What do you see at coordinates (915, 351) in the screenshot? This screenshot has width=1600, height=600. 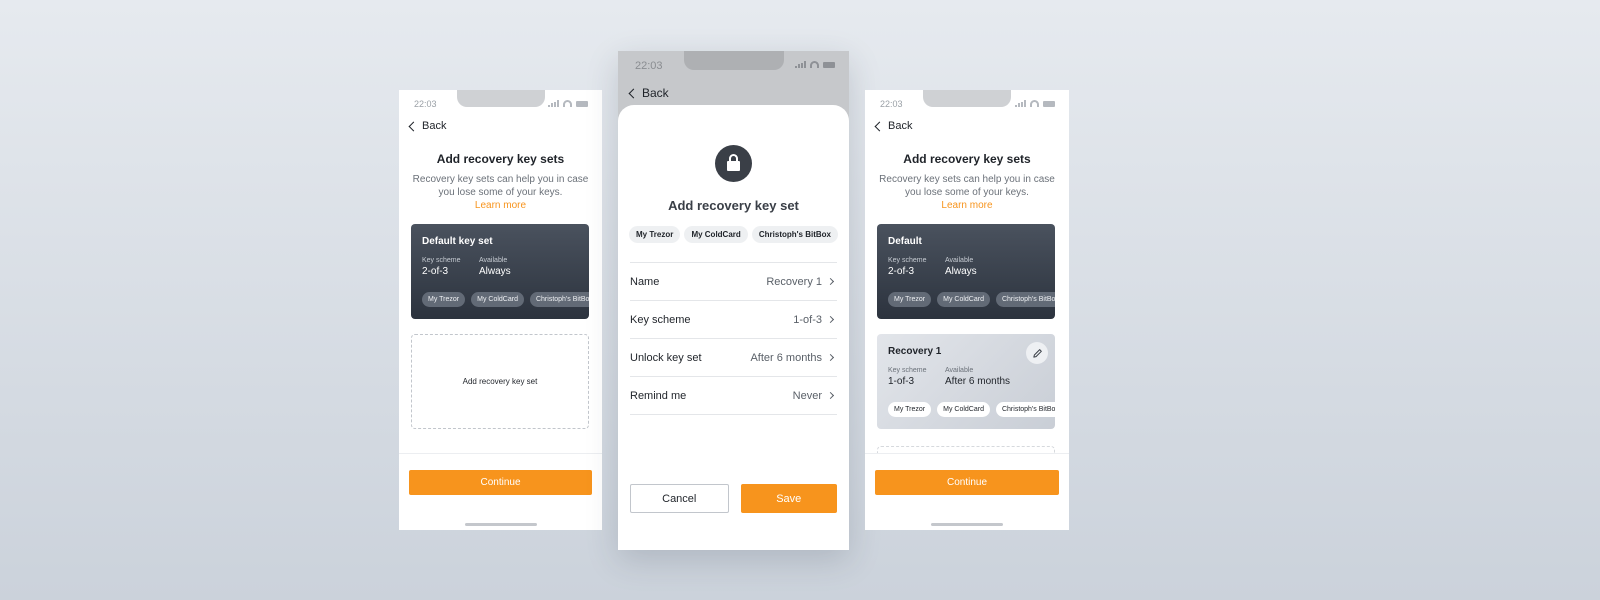 I see `card-title: Recovery 1` at bounding box center [915, 351].